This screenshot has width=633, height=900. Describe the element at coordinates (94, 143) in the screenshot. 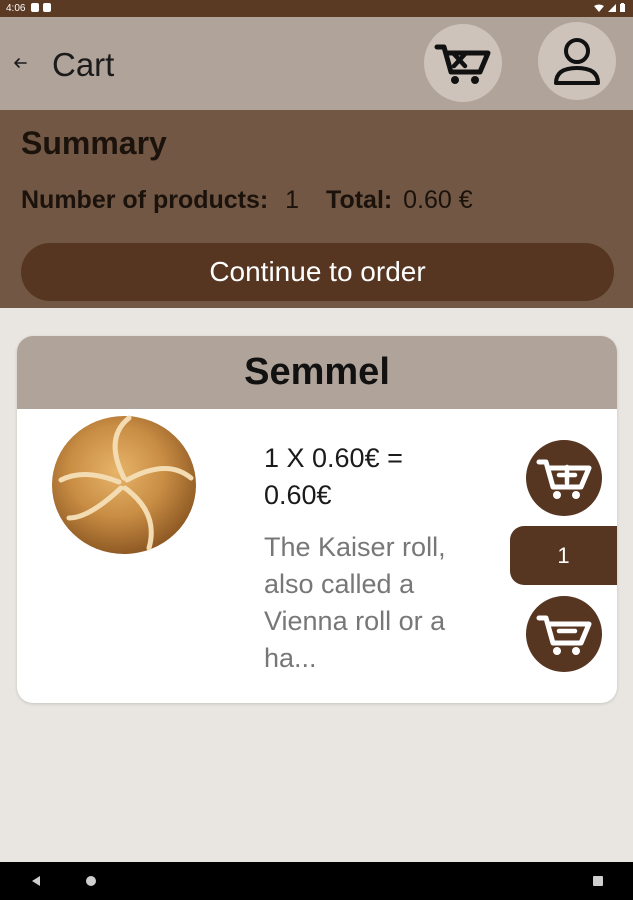

I see `summary-title: Summary` at that location.